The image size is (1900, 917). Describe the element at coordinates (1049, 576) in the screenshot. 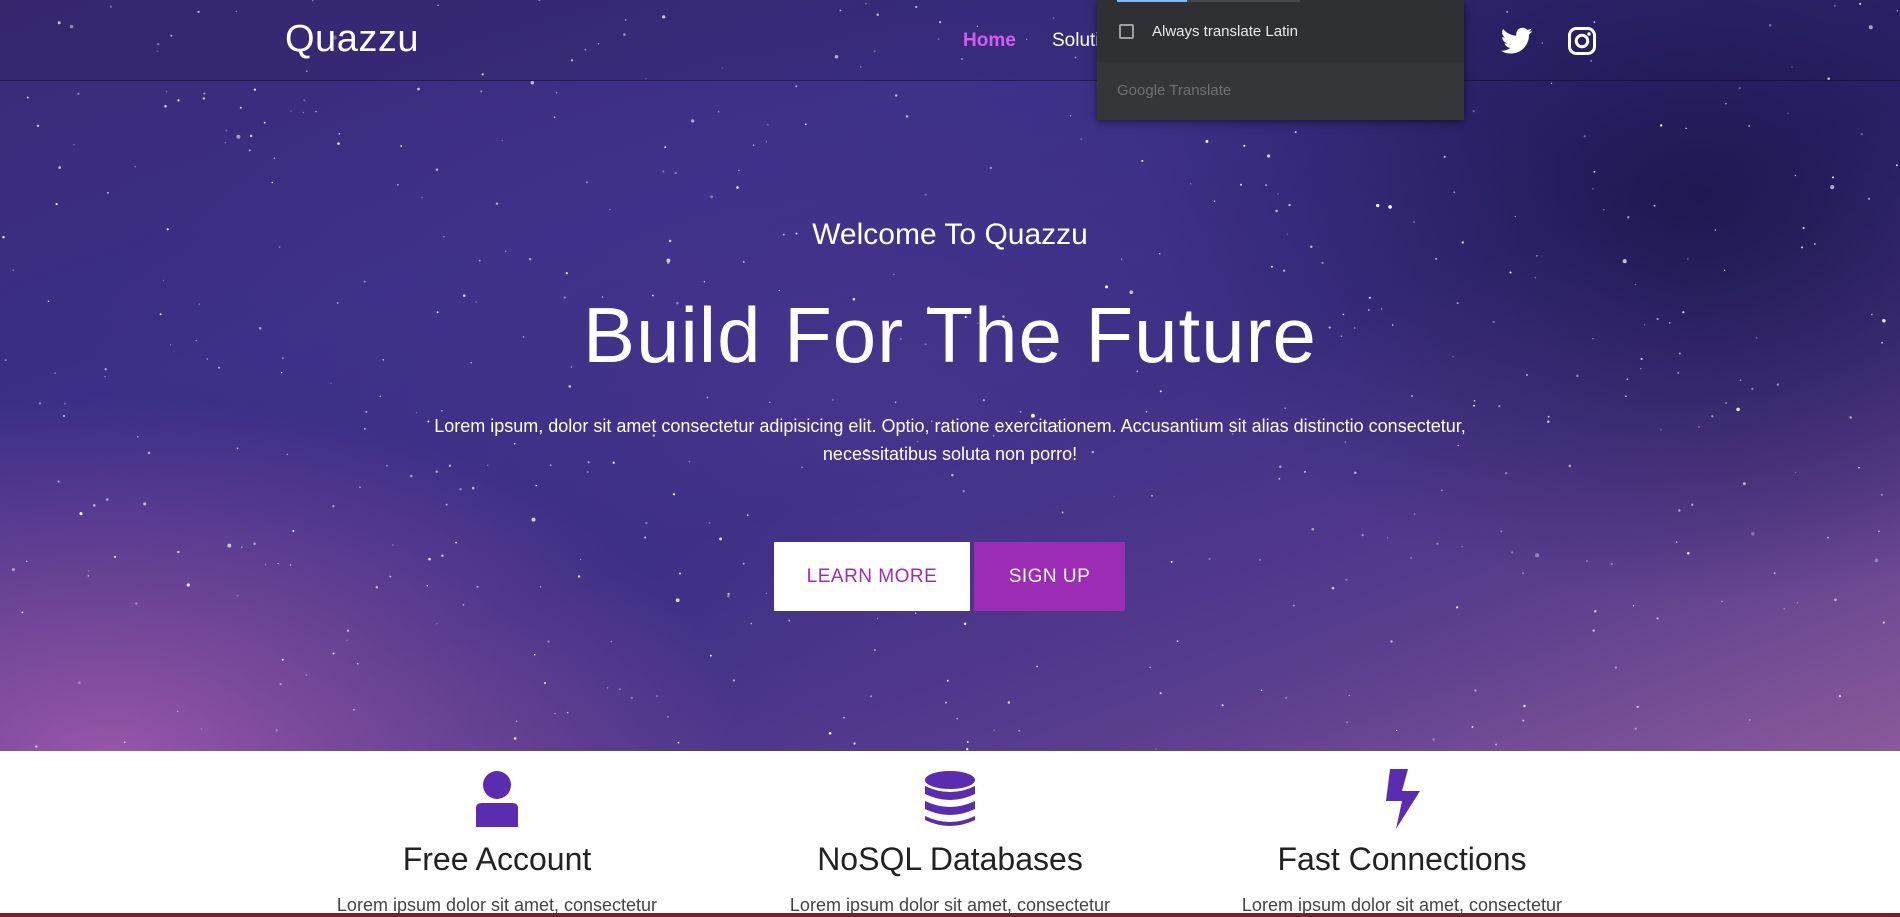

I see `sign-up-button: SIGN UP` at that location.